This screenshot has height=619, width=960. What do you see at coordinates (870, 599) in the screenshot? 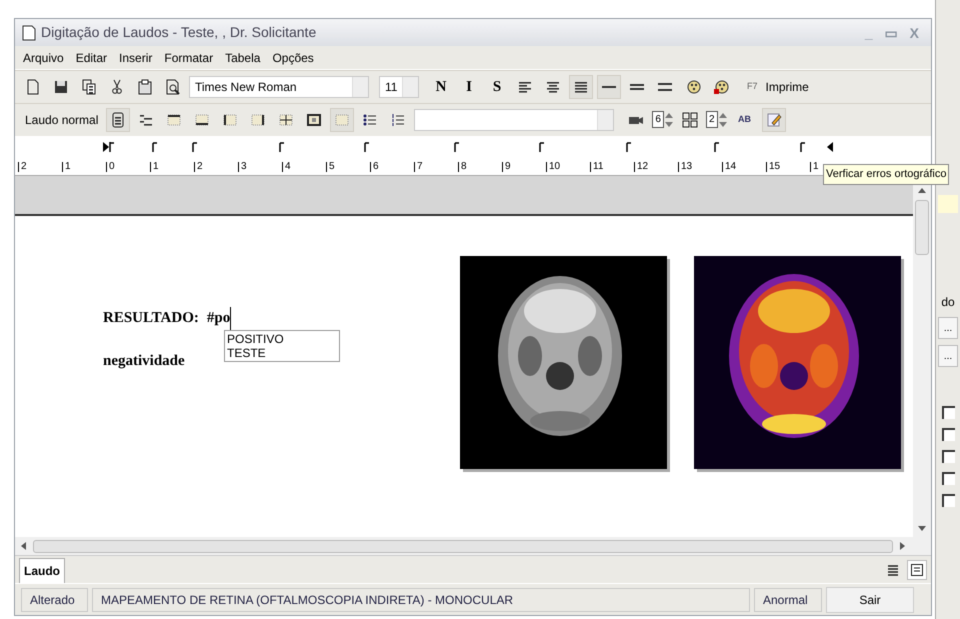
I see `exit-button: Sair` at bounding box center [870, 599].